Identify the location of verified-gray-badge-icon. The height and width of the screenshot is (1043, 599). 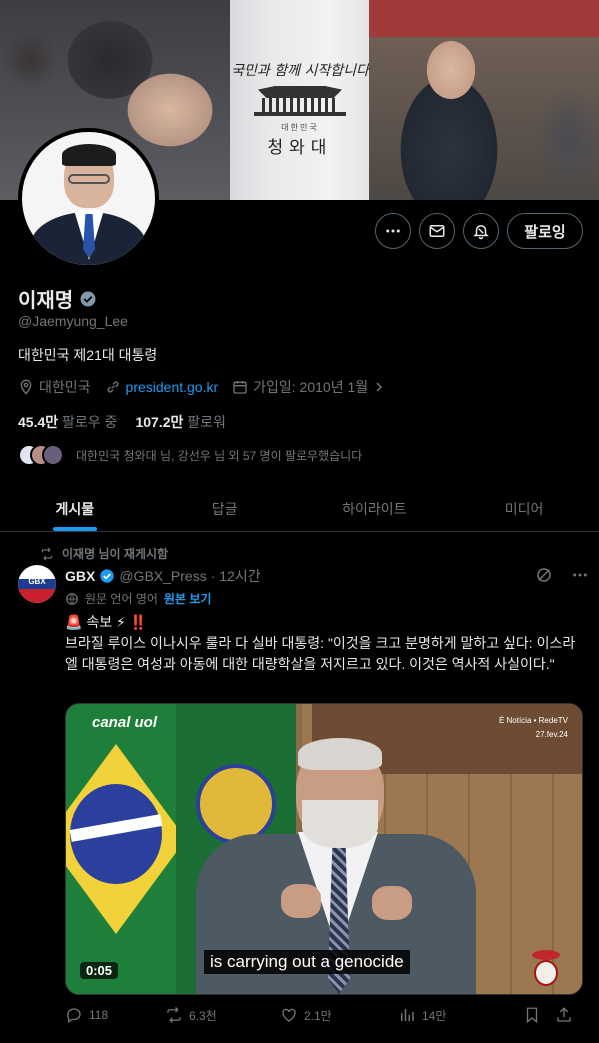
(88, 299).